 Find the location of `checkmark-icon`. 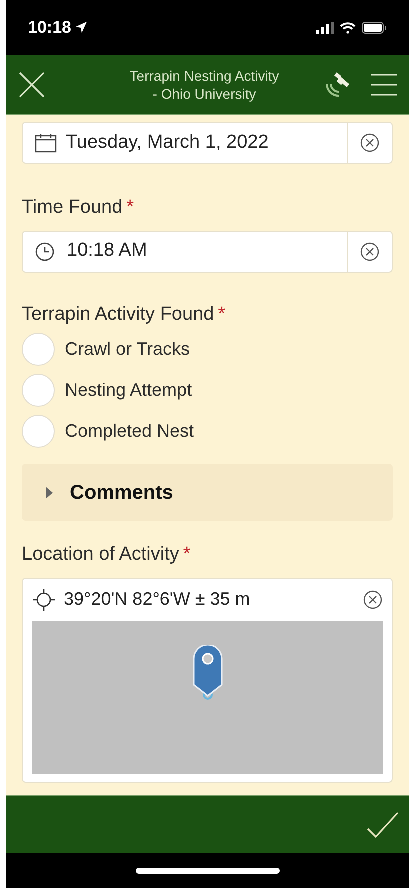

checkmark-icon is located at coordinates (383, 825).